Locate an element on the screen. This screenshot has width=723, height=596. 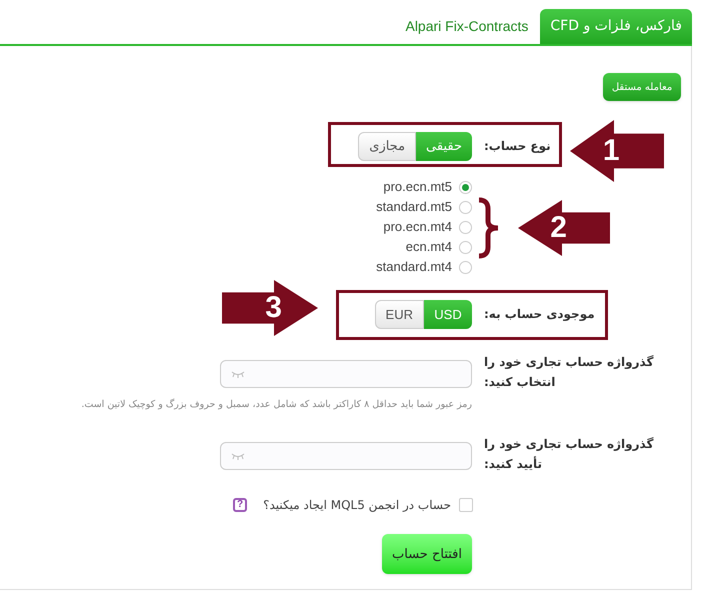
tab: فارکس، فلزات و CFD is located at coordinates (616, 26).